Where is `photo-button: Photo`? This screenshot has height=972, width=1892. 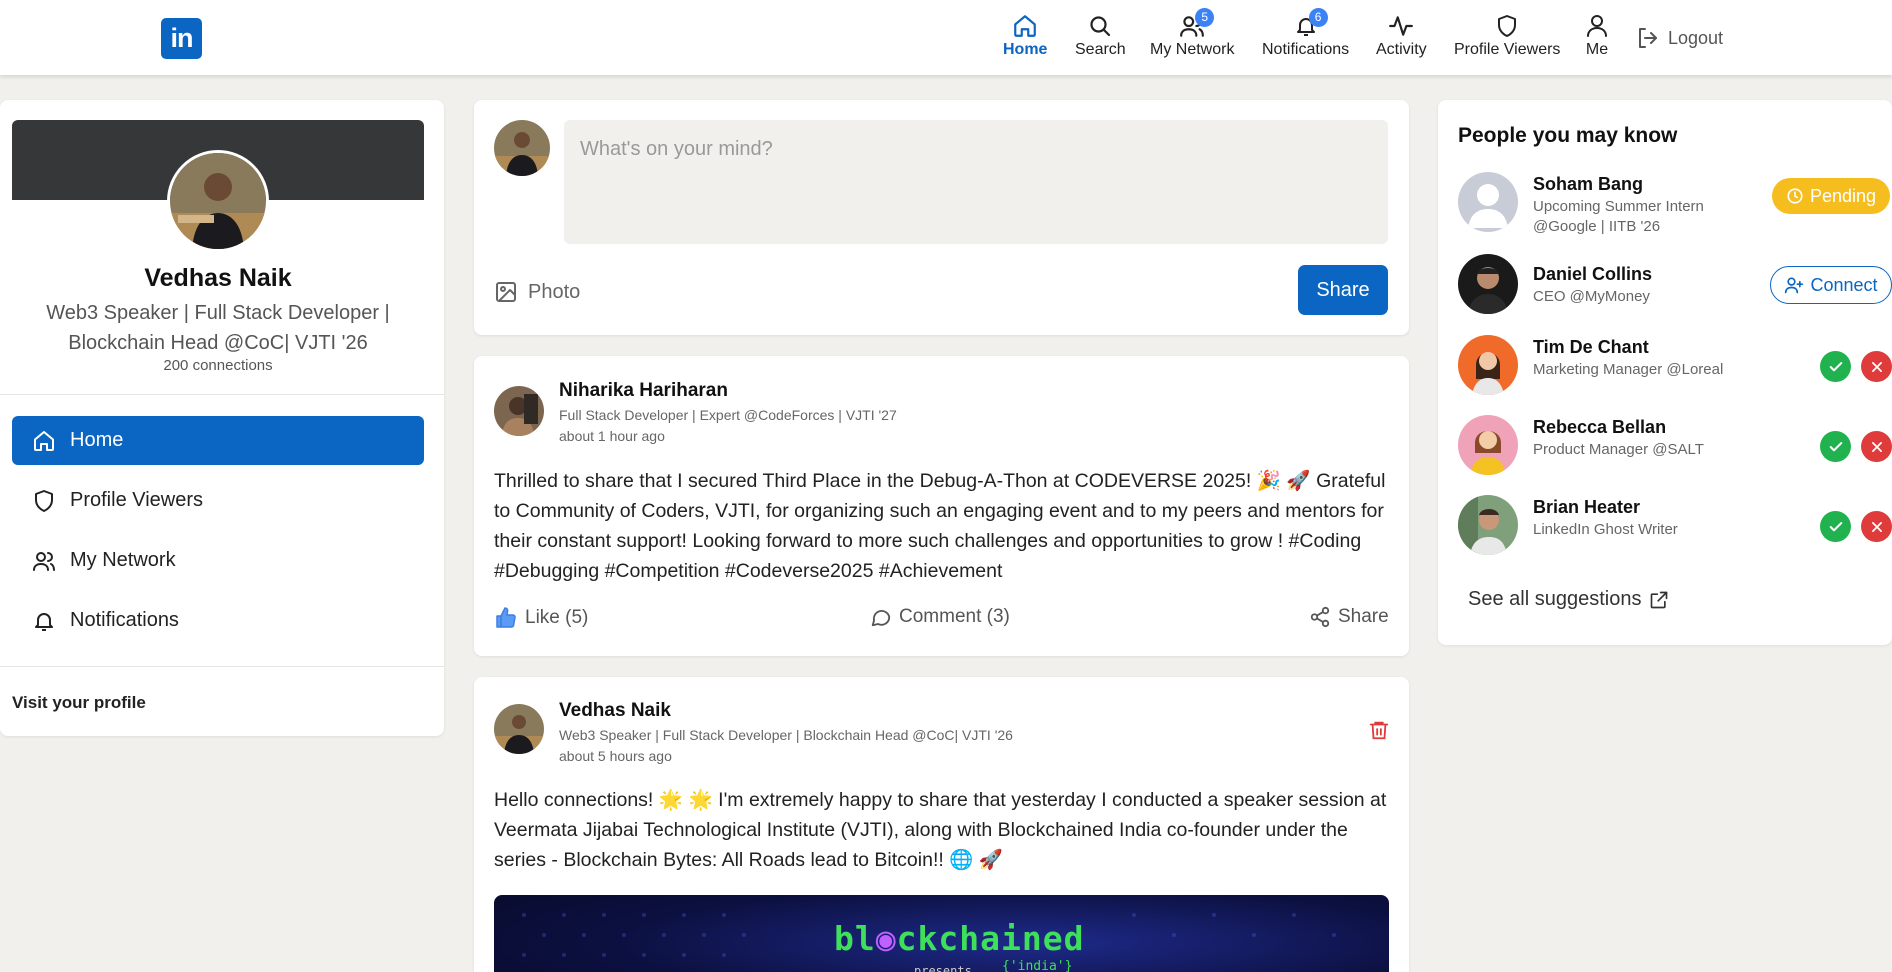
photo-button: Photo is located at coordinates (537, 292).